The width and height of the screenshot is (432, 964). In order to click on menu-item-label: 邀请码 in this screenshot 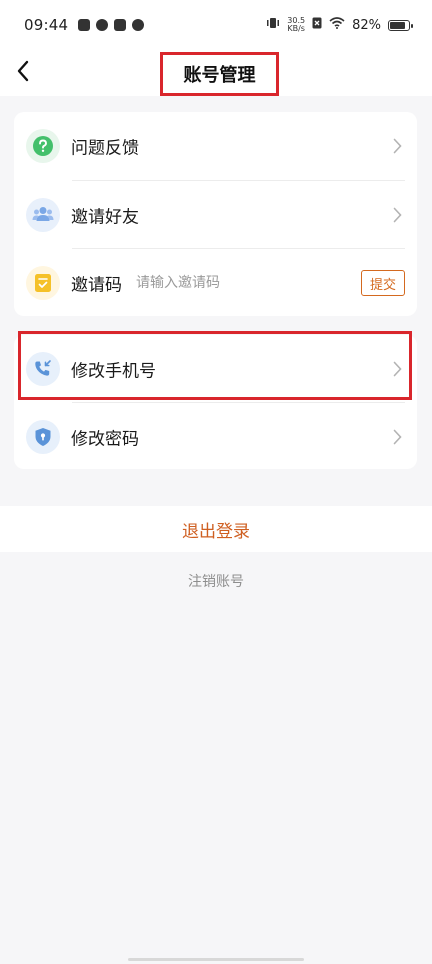, I will do `click(96, 285)`.